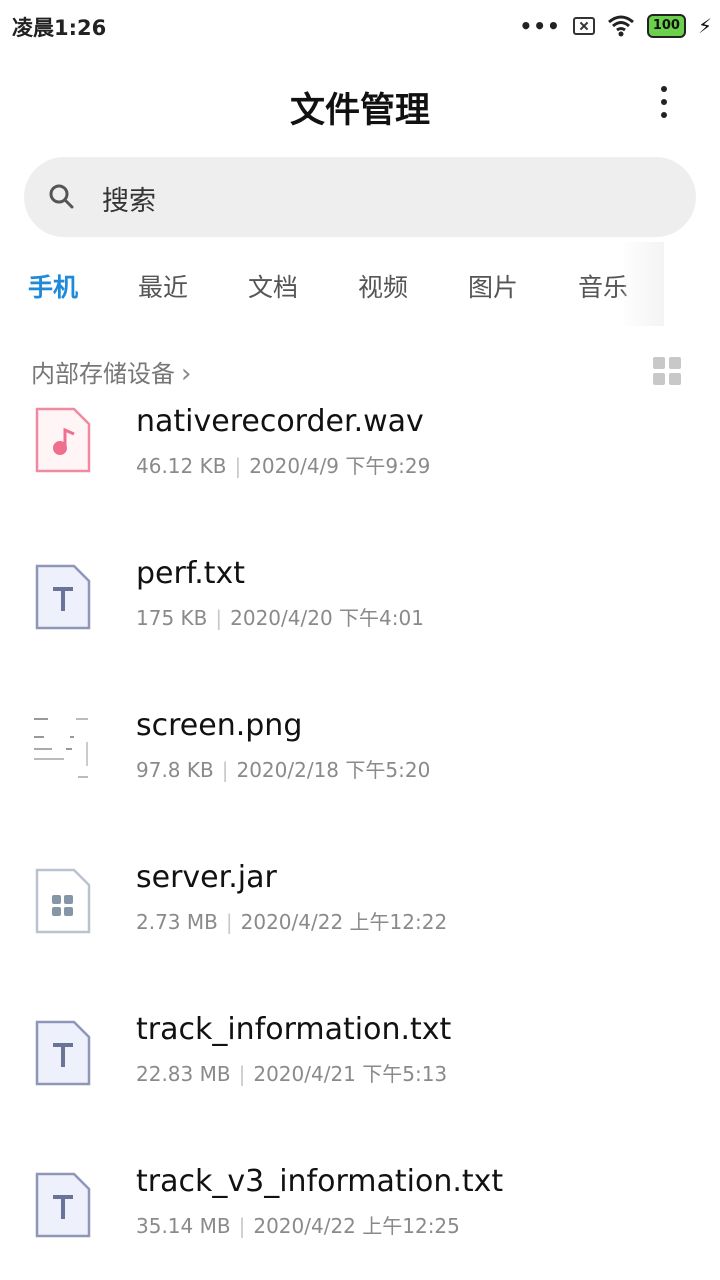 This screenshot has width=720, height=1280. What do you see at coordinates (327, 618) in the screenshot?
I see `file-date: 2020/4/20 下午4:01` at bounding box center [327, 618].